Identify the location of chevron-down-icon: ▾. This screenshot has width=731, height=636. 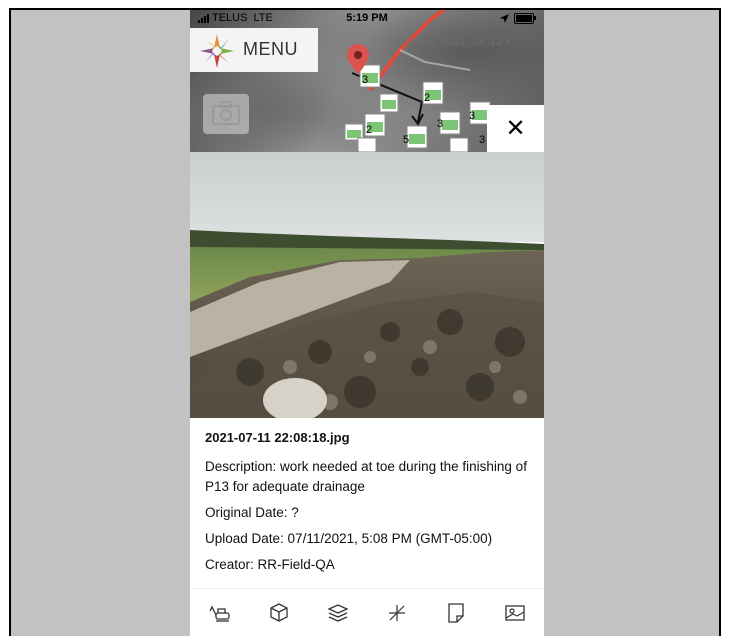
(507, 42).